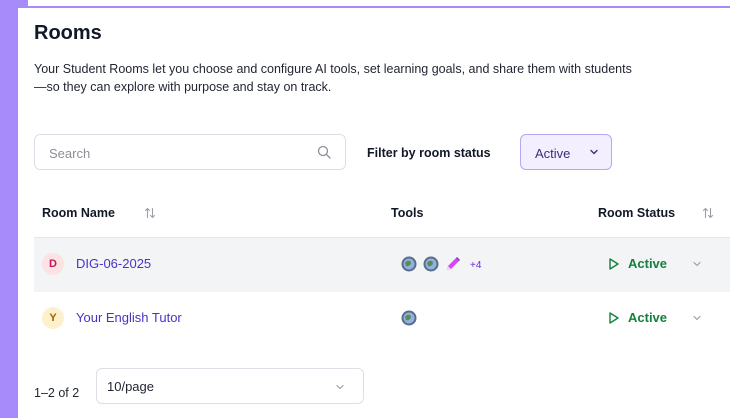 The image size is (730, 418). Describe the element at coordinates (553, 153) in the screenshot. I see `filter-selected-value: Active` at that location.